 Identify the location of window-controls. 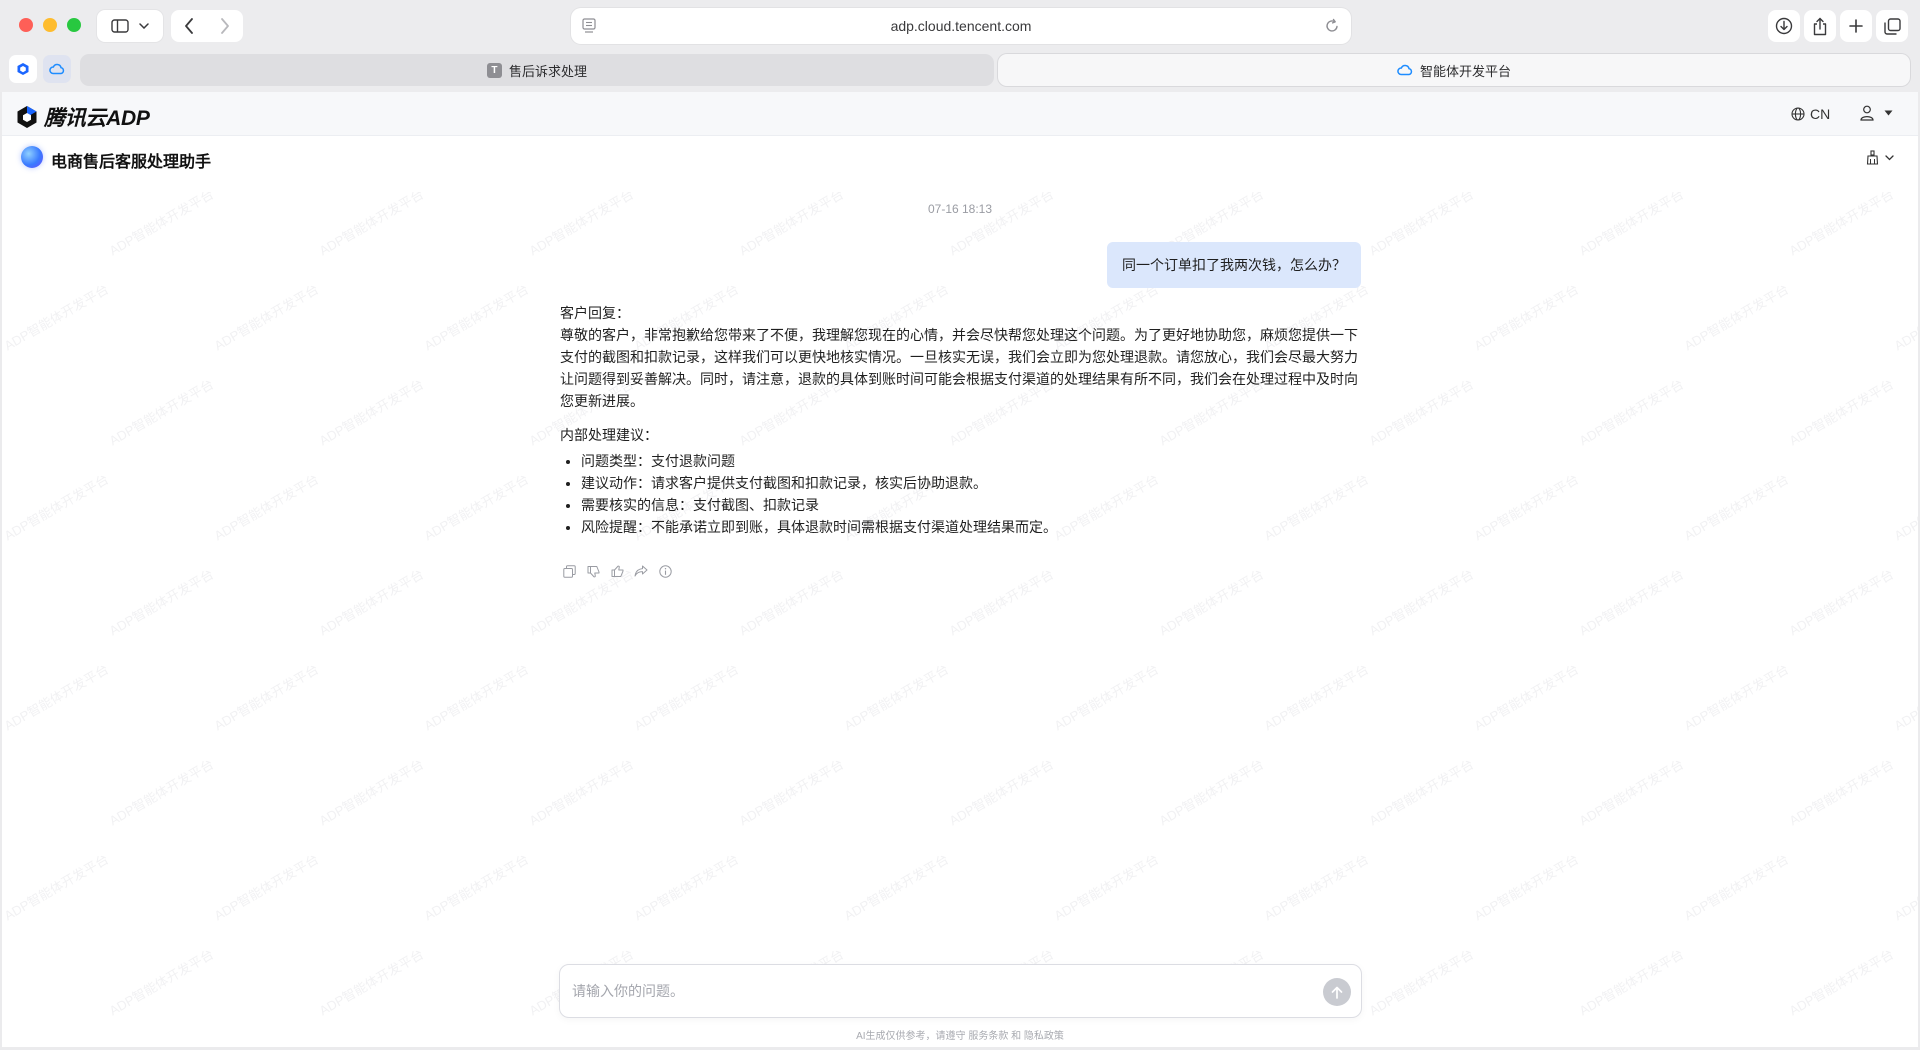
(50, 25).